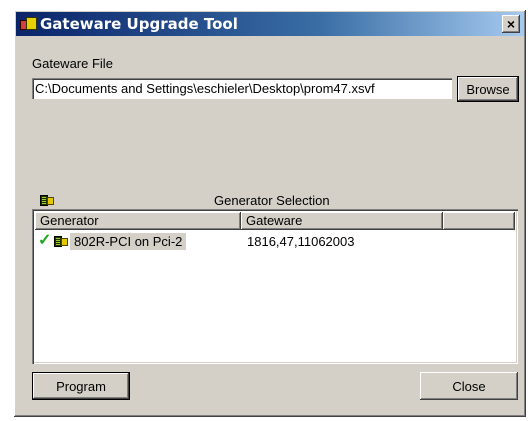 The height and width of the screenshot is (421, 530). I want to click on browse-button: Browse, so click(488, 89).